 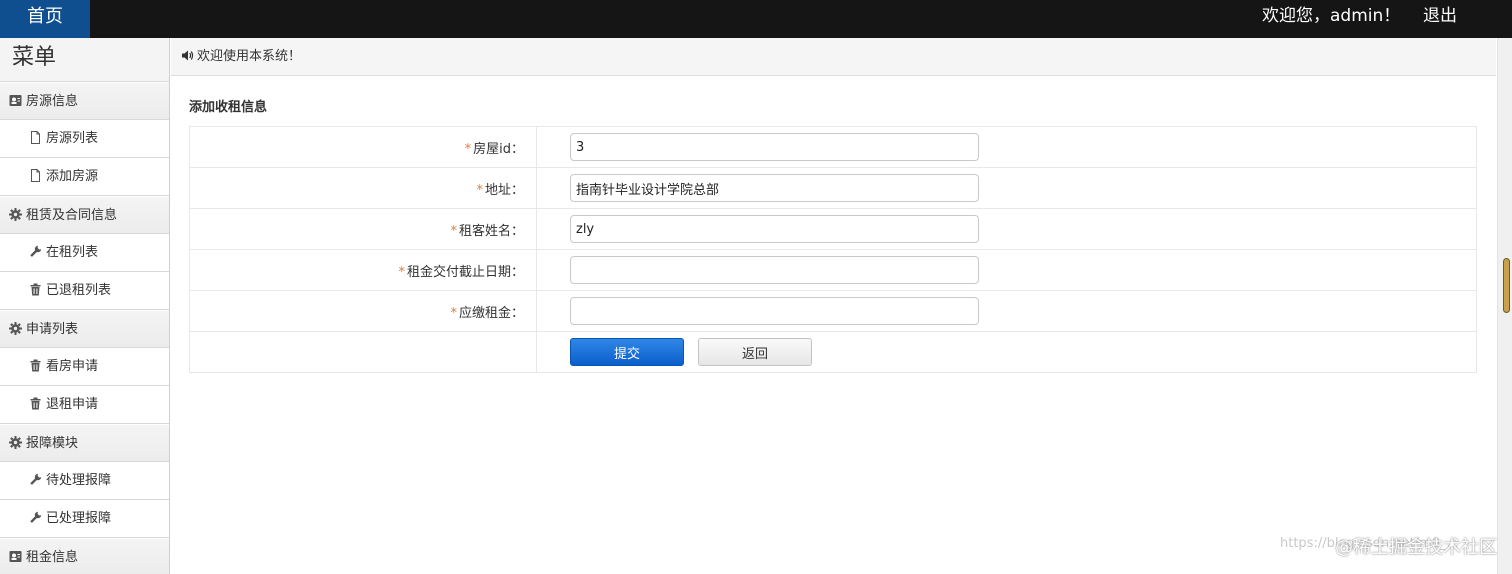 I want to click on sidebar-item-label: 添加房源, so click(x=72, y=176).